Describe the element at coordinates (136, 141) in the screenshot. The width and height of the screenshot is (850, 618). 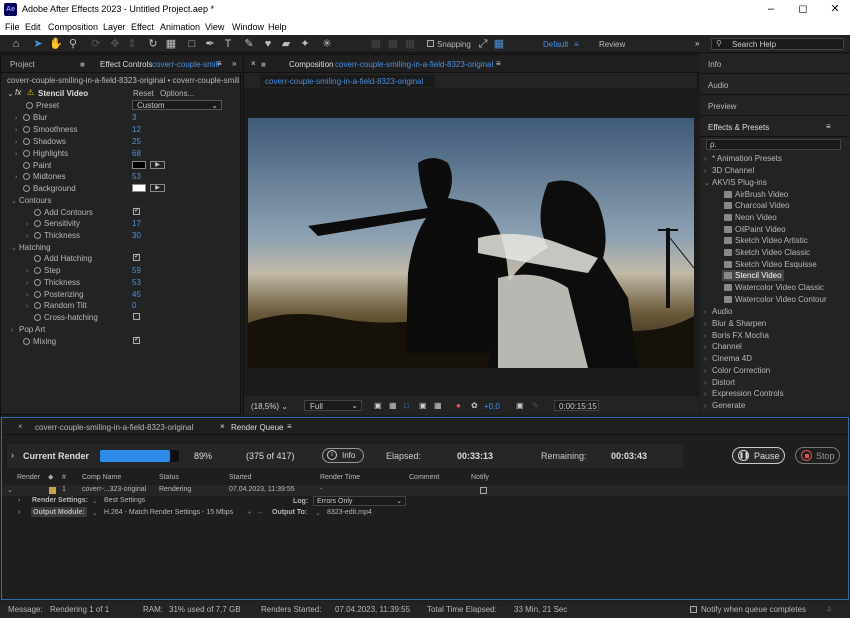
I see `param-shadows-value: 25` at that location.